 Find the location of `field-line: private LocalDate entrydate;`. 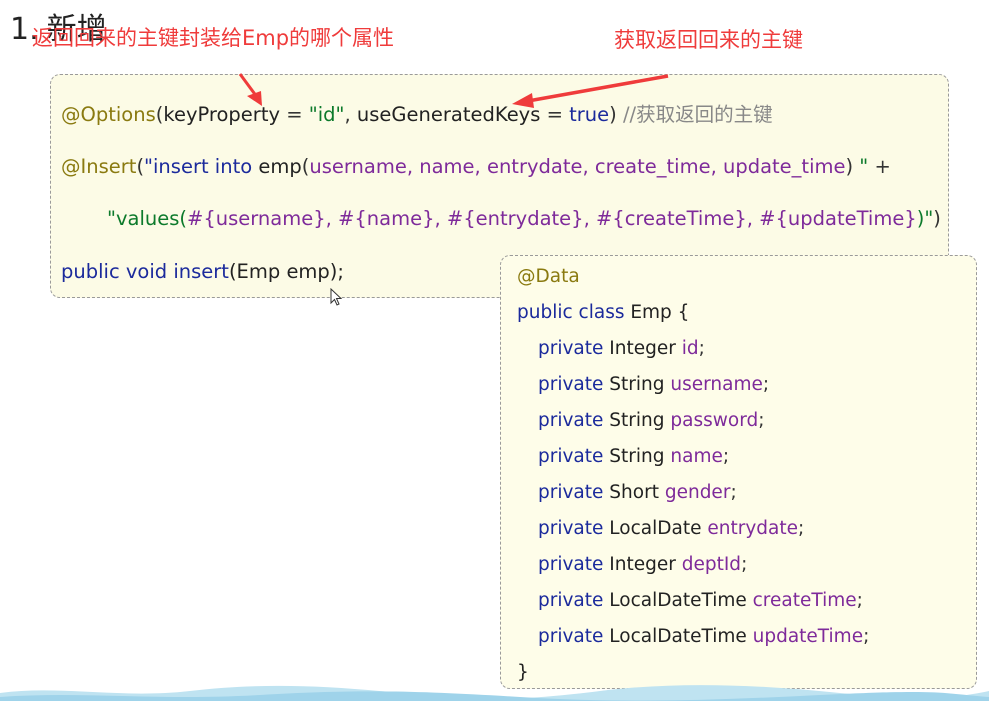

field-line: private LocalDate entrydate; is located at coordinates (671, 529).